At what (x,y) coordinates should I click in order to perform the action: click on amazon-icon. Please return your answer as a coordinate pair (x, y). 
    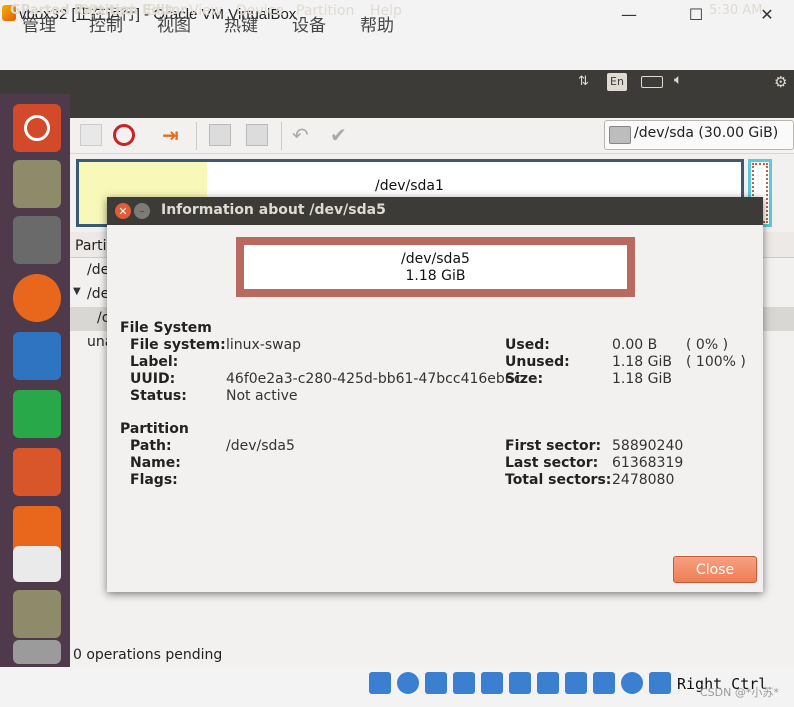
    Looking at the image, I should click on (37, 564).